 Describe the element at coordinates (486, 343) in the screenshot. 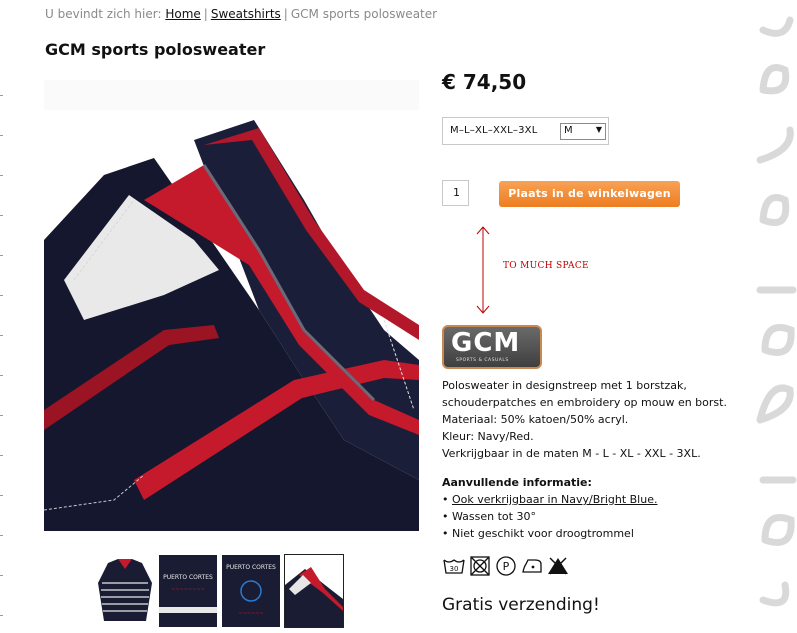

I see `brand-logo-name: GCM` at that location.